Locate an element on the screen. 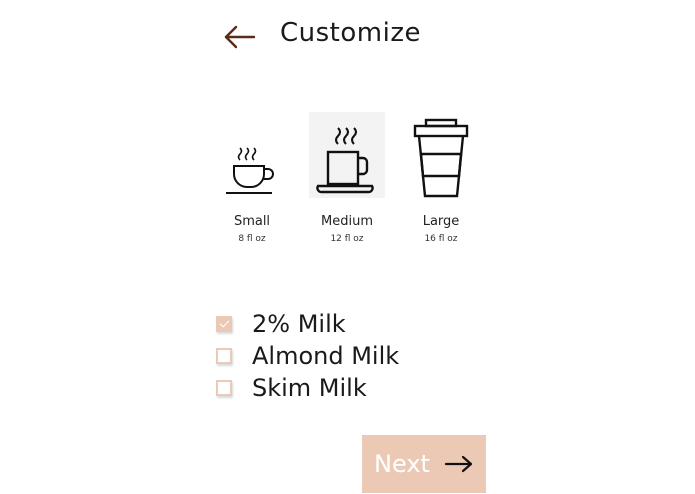  back-button is located at coordinates (240, 37).